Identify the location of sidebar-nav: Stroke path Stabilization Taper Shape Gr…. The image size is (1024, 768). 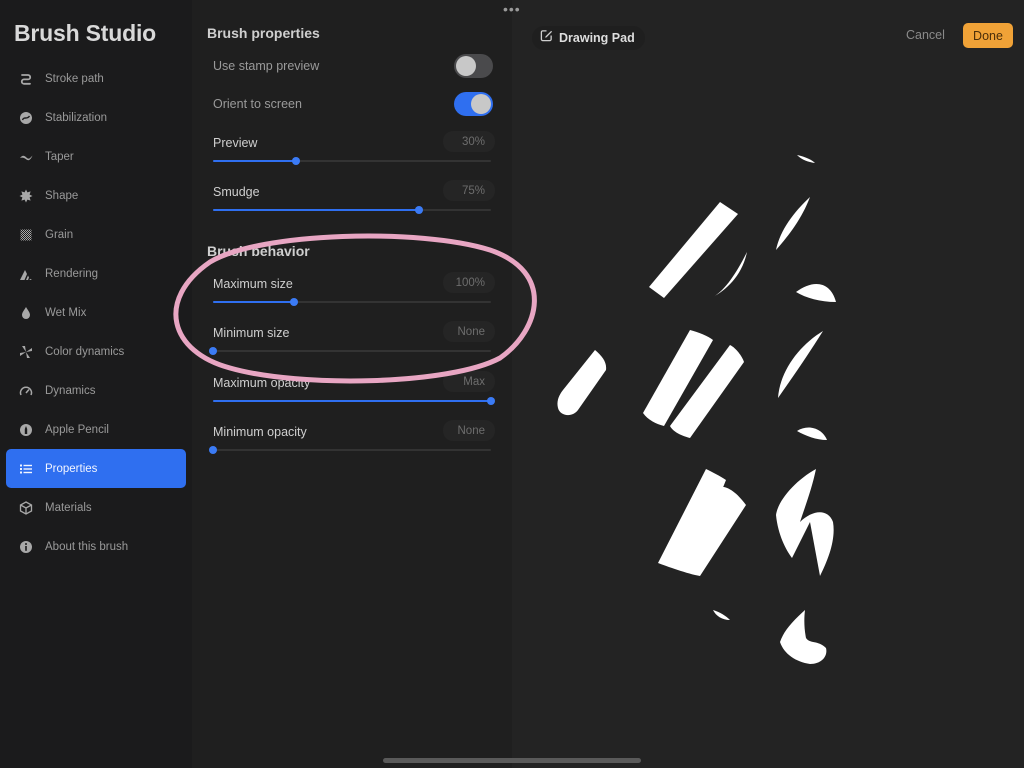
(96, 312).